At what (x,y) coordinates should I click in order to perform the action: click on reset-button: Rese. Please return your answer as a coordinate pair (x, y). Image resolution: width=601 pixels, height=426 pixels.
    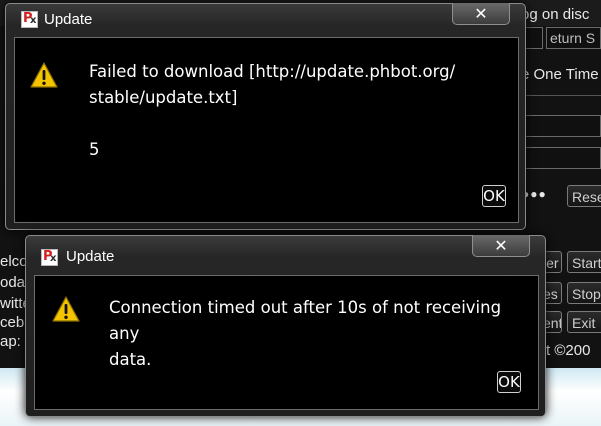
    Looking at the image, I should click on (584, 196).